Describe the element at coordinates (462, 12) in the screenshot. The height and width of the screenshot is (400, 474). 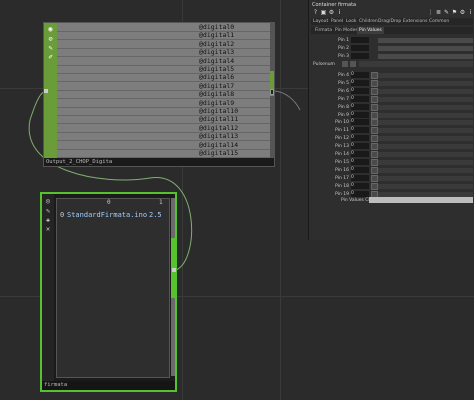
I see `gear-icon: ⚙` at that location.